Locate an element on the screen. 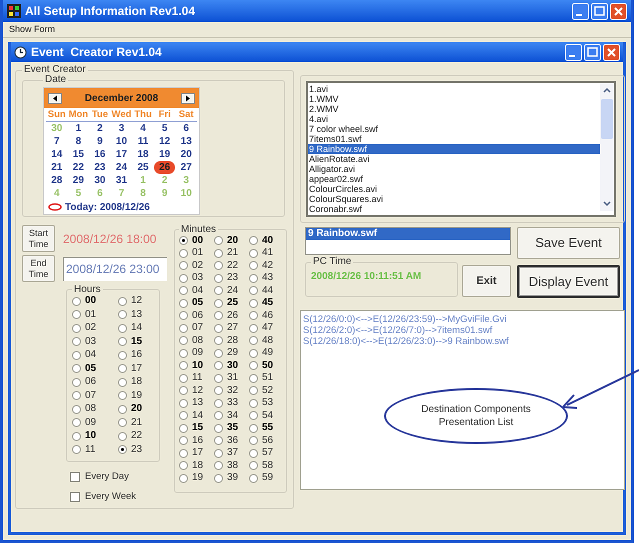 The height and width of the screenshot is (543, 639). radio-label: 20 is located at coordinates (136, 409).